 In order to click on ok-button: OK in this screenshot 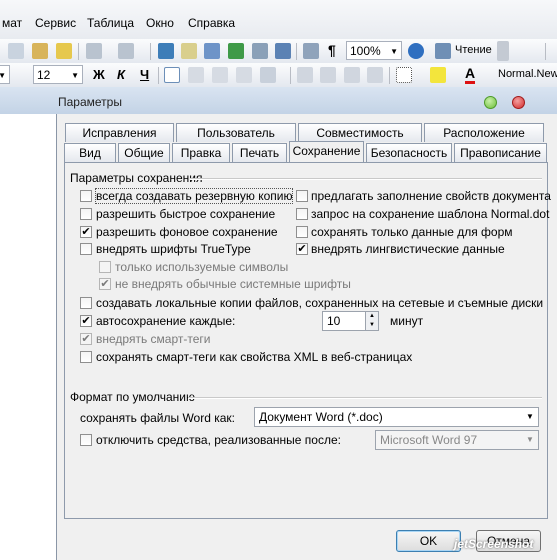, I will do `click(428, 541)`.